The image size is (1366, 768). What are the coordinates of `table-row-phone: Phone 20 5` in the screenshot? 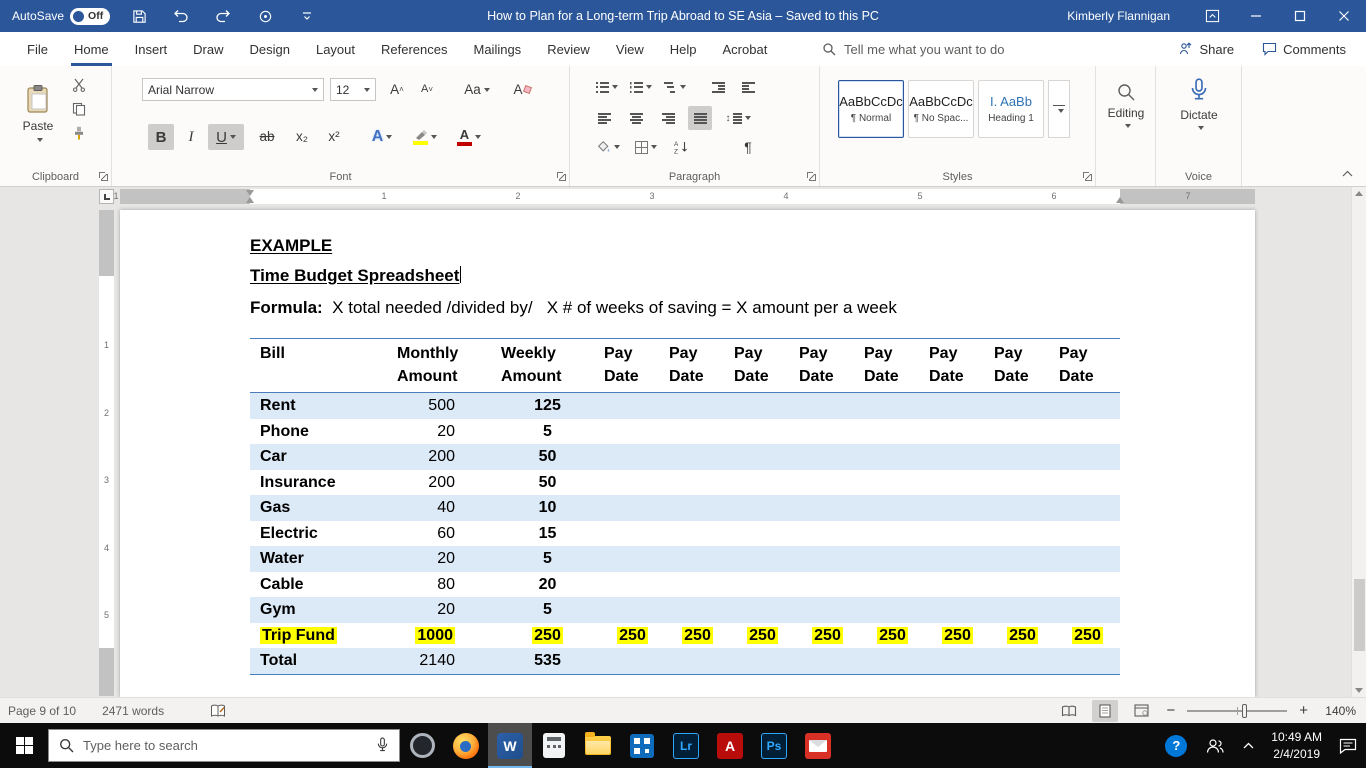 It's located at (685, 432).